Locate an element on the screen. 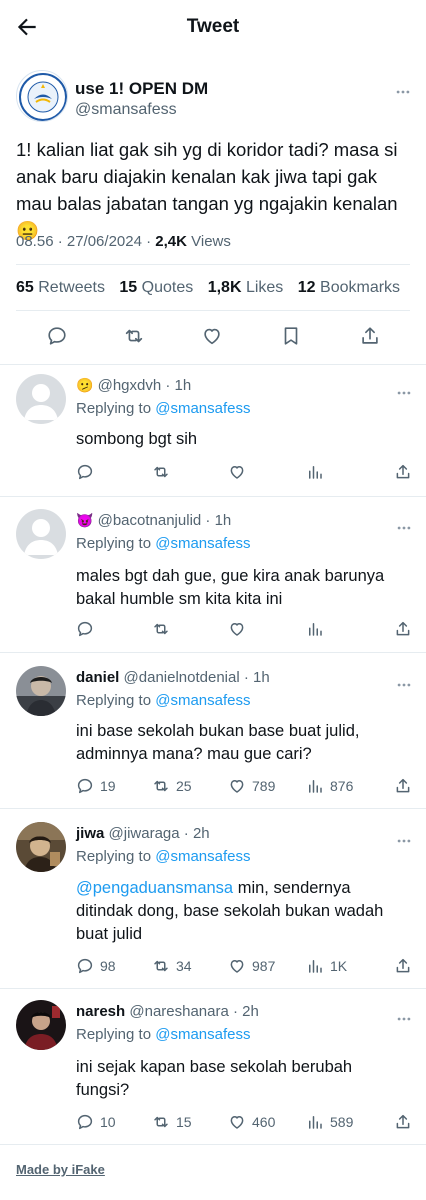 The height and width of the screenshot is (1200, 426). like-icon is located at coordinates (212, 336).